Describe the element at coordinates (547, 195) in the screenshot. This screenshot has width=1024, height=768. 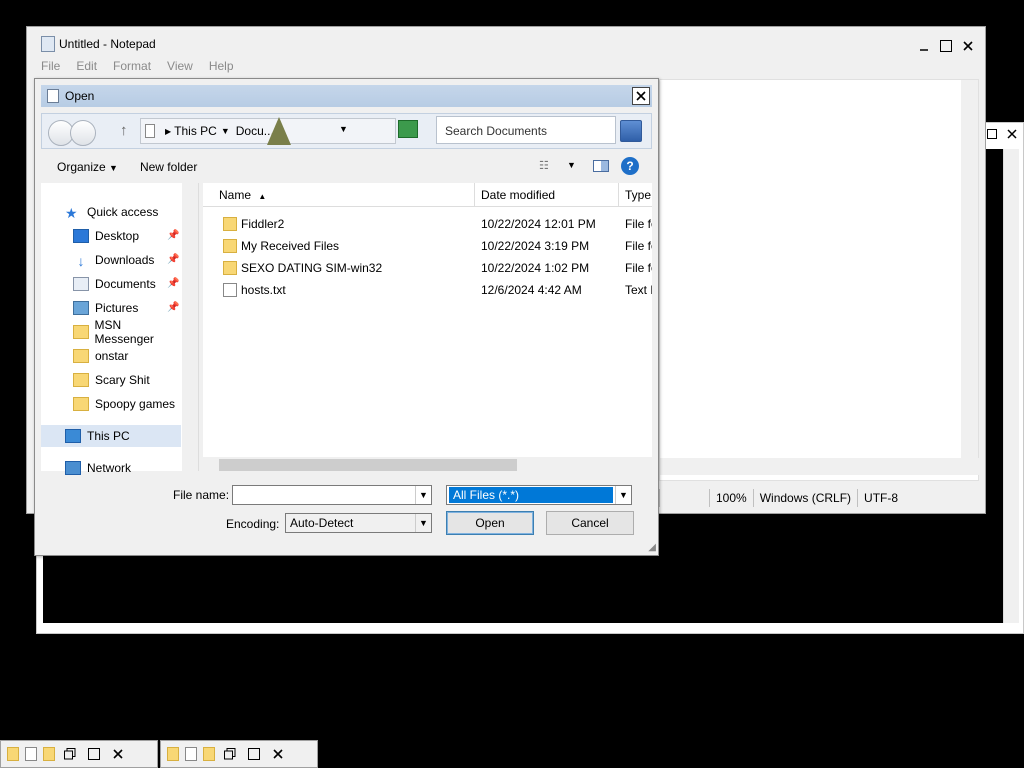
I see `column-date-modified: Date modified` at that location.